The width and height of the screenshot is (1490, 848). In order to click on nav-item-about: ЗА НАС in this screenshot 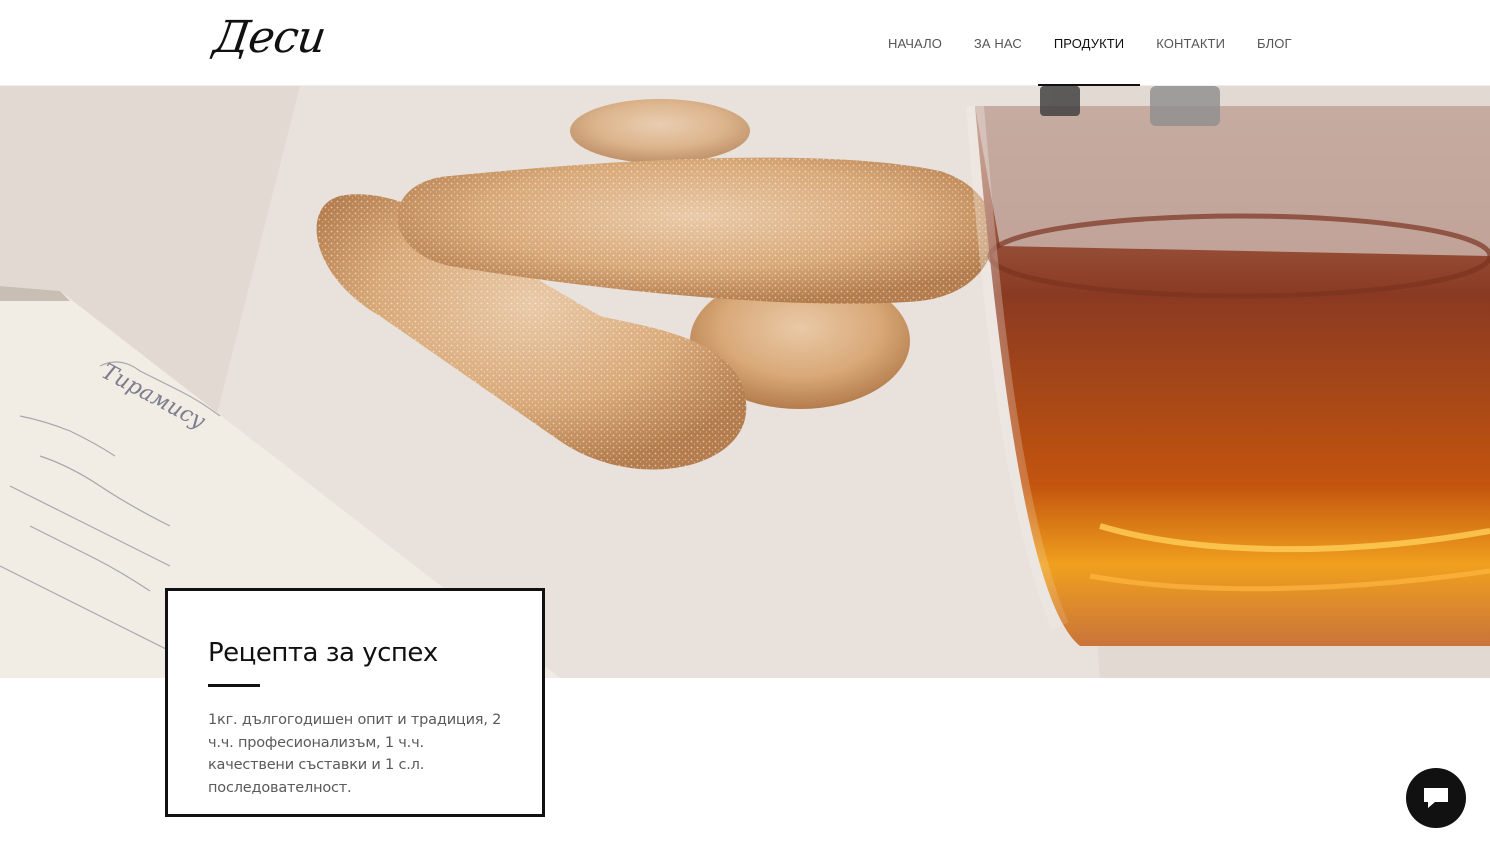, I will do `click(998, 43)`.